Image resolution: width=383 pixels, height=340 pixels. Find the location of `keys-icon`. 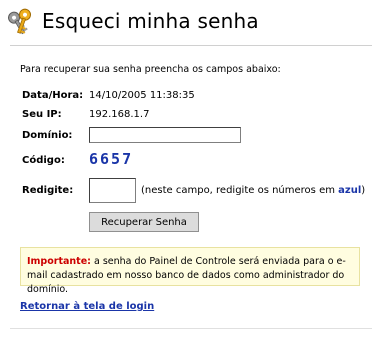

keys-icon is located at coordinates (21, 21).